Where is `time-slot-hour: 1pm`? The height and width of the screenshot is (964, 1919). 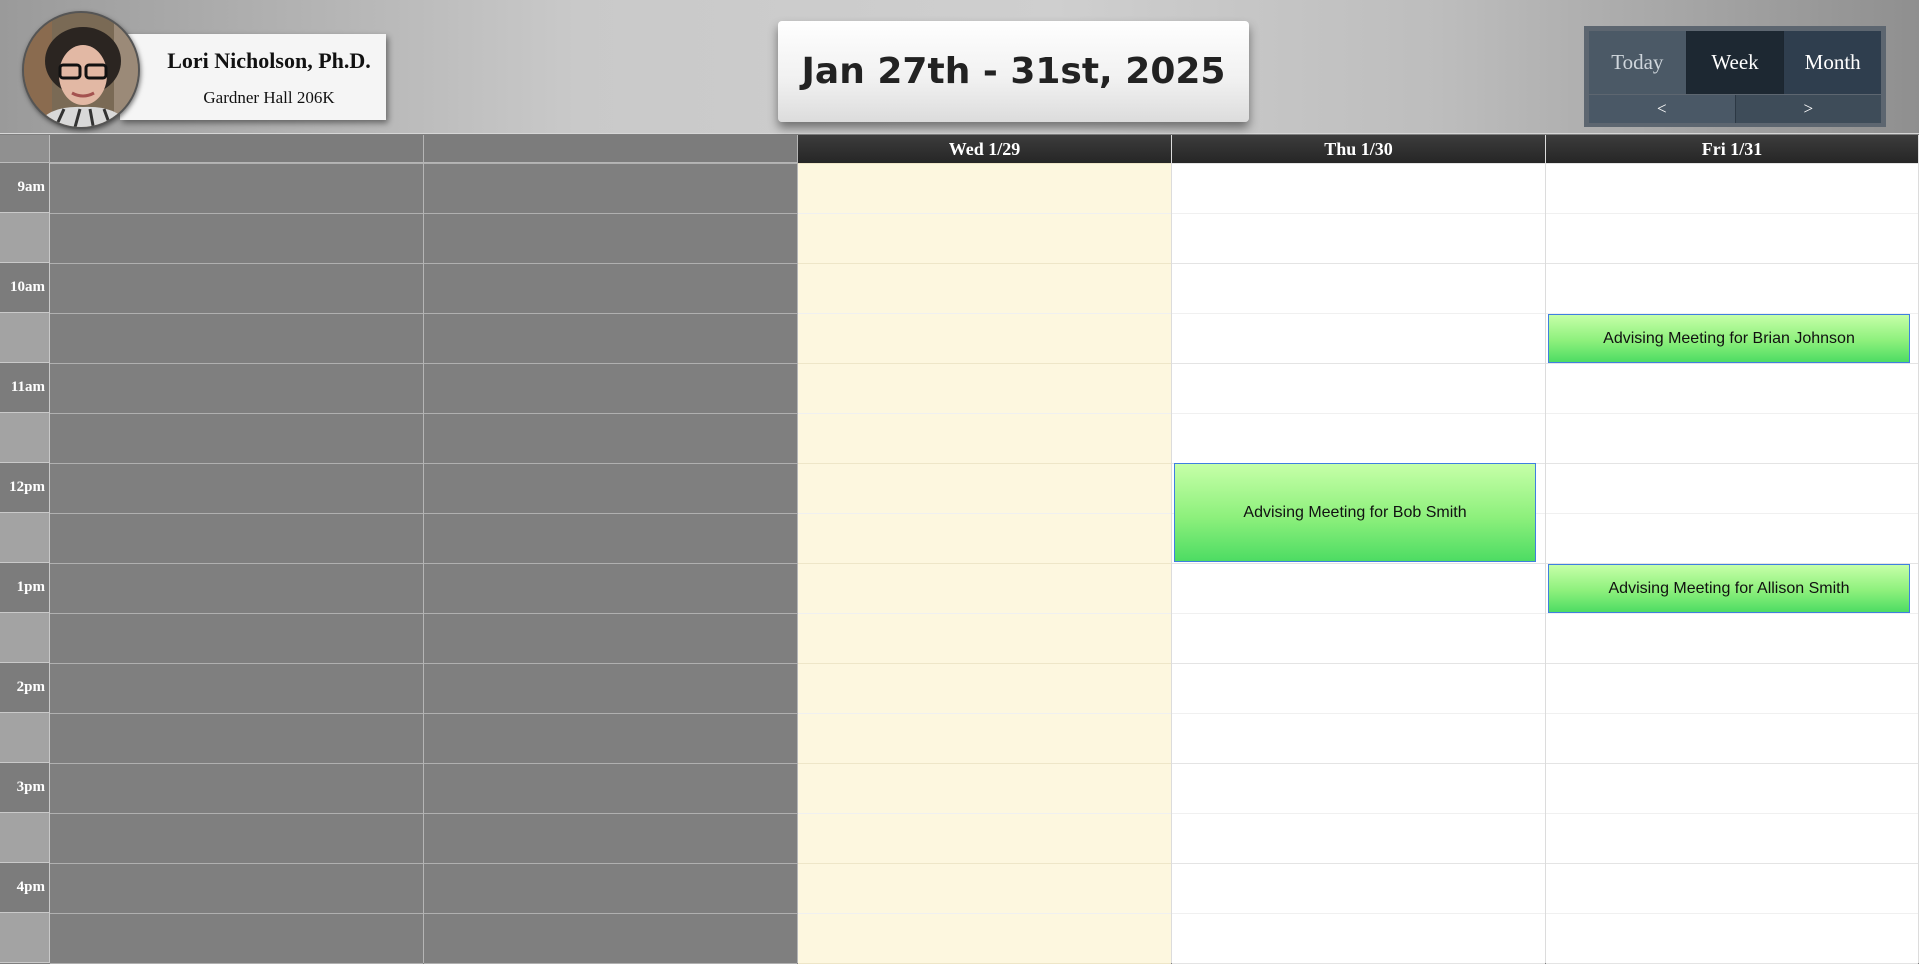
time-slot-hour: 1pm is located at coordinates (25, 588).